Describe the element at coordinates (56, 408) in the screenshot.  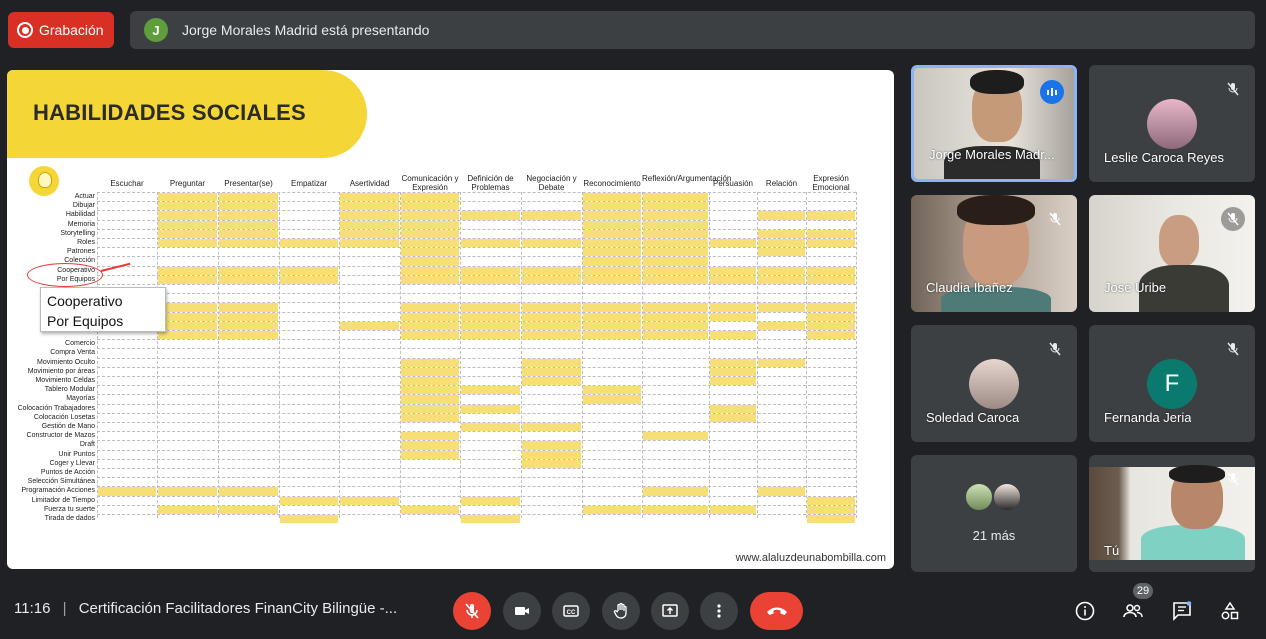
I see `grid-row-label: Colocación Trabajadores` at that location.